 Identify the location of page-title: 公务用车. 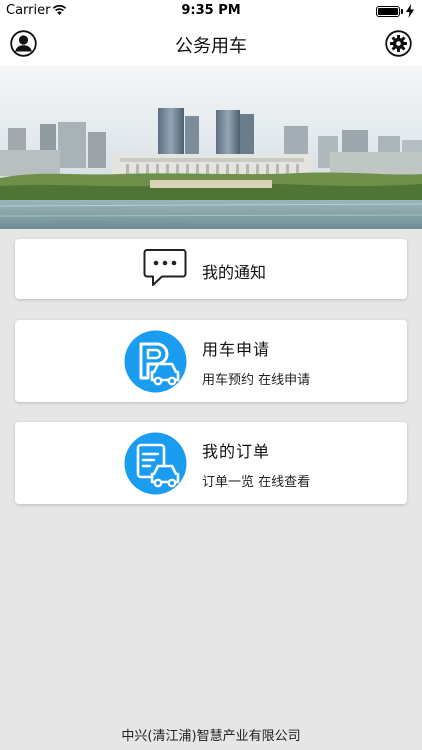
(211, 46).